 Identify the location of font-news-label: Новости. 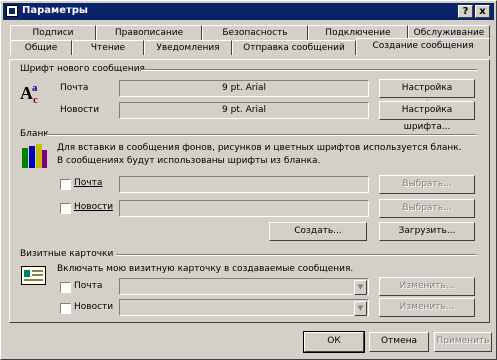
(80, 110).